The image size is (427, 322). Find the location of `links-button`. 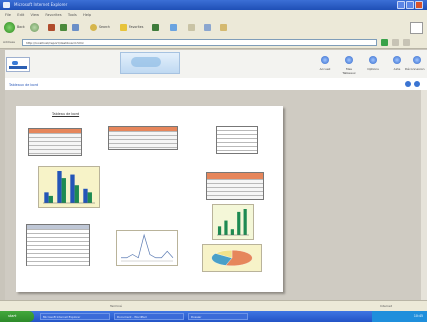

links-button is located at coordinates (395, 42).